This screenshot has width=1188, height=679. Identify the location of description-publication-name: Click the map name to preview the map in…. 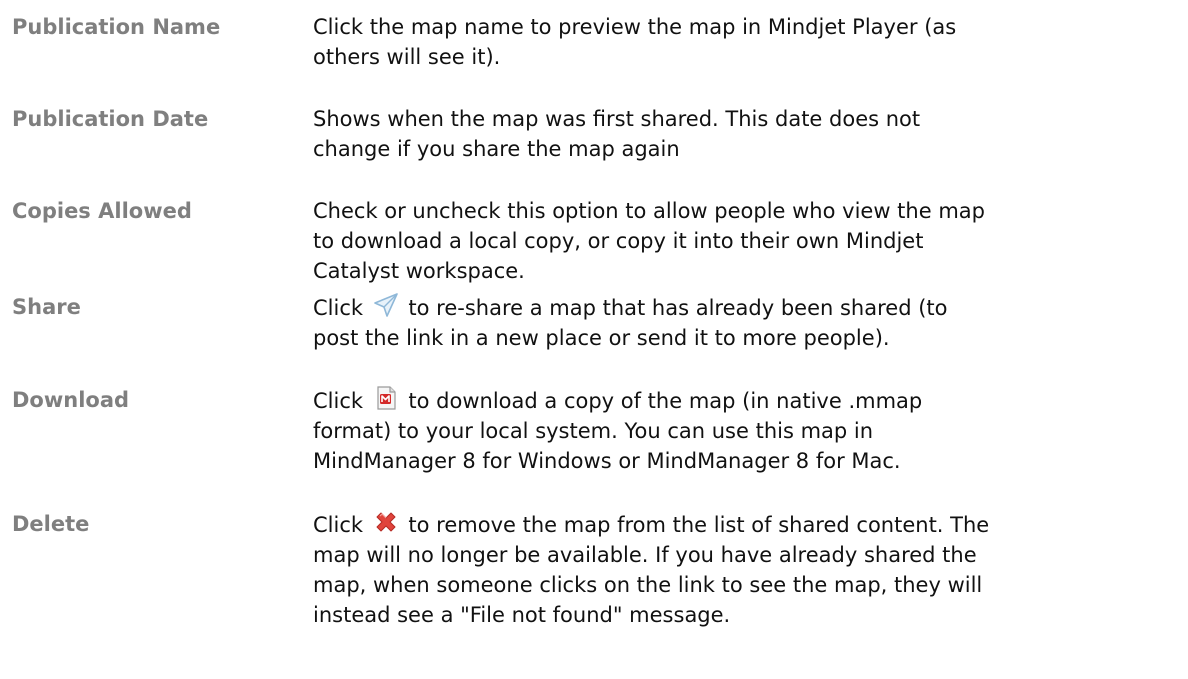
(635, 42).